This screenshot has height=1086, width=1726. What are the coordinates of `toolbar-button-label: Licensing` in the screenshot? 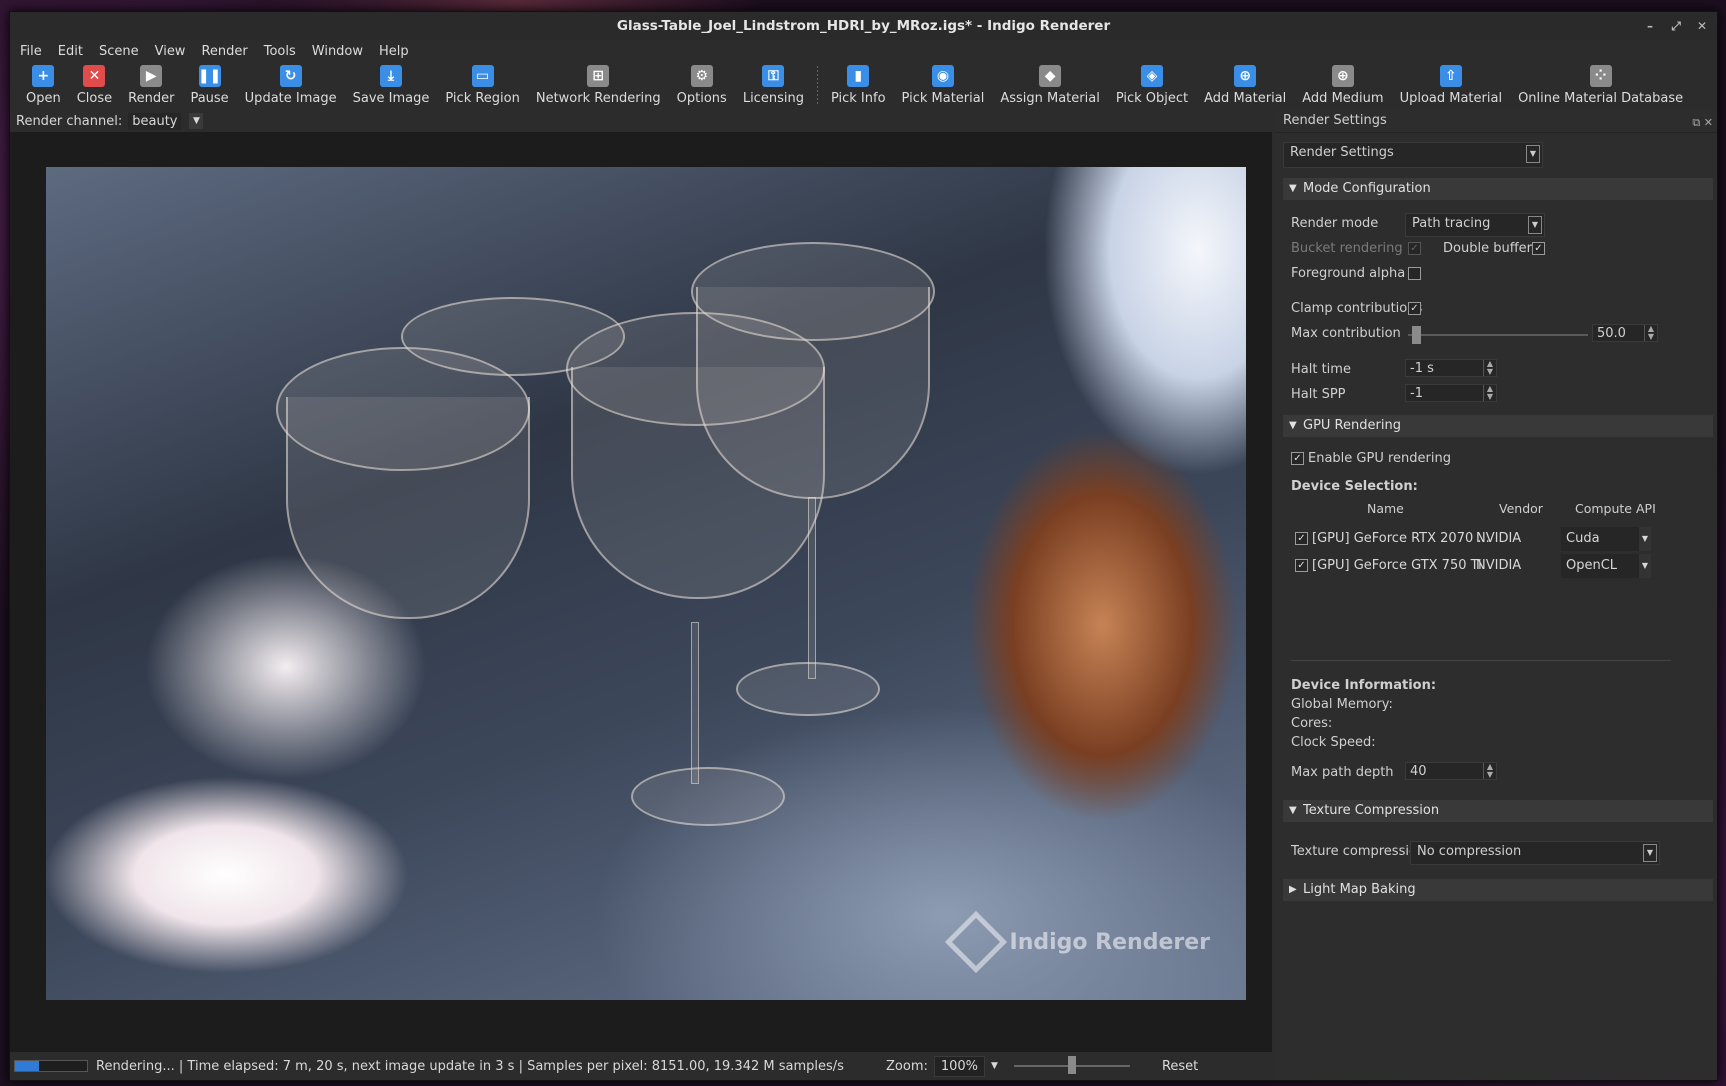 It's located at (773, 98).